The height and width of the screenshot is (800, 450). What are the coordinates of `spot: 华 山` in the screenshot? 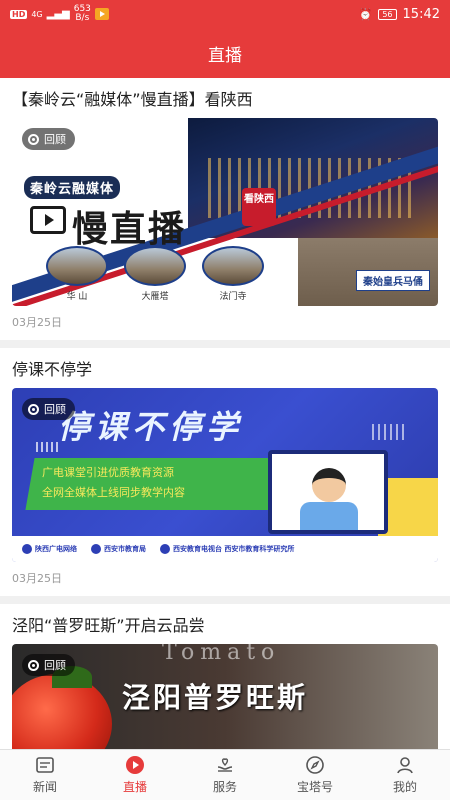 It's located at (77, 274).